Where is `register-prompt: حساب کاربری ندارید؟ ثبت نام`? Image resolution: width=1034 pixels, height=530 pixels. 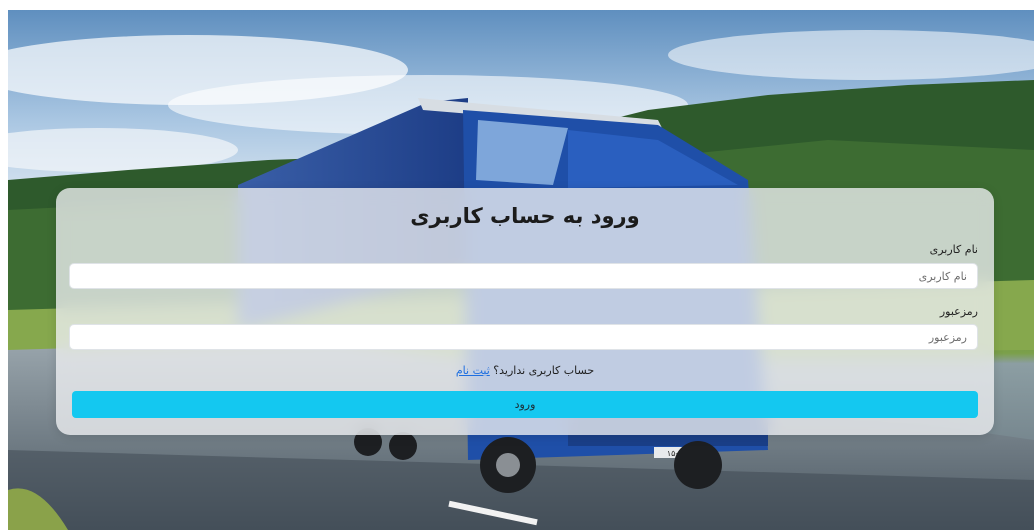
register-prompt: حساب کاربری ندارید؟ ثبت نام is located at coordinates (525, 370).